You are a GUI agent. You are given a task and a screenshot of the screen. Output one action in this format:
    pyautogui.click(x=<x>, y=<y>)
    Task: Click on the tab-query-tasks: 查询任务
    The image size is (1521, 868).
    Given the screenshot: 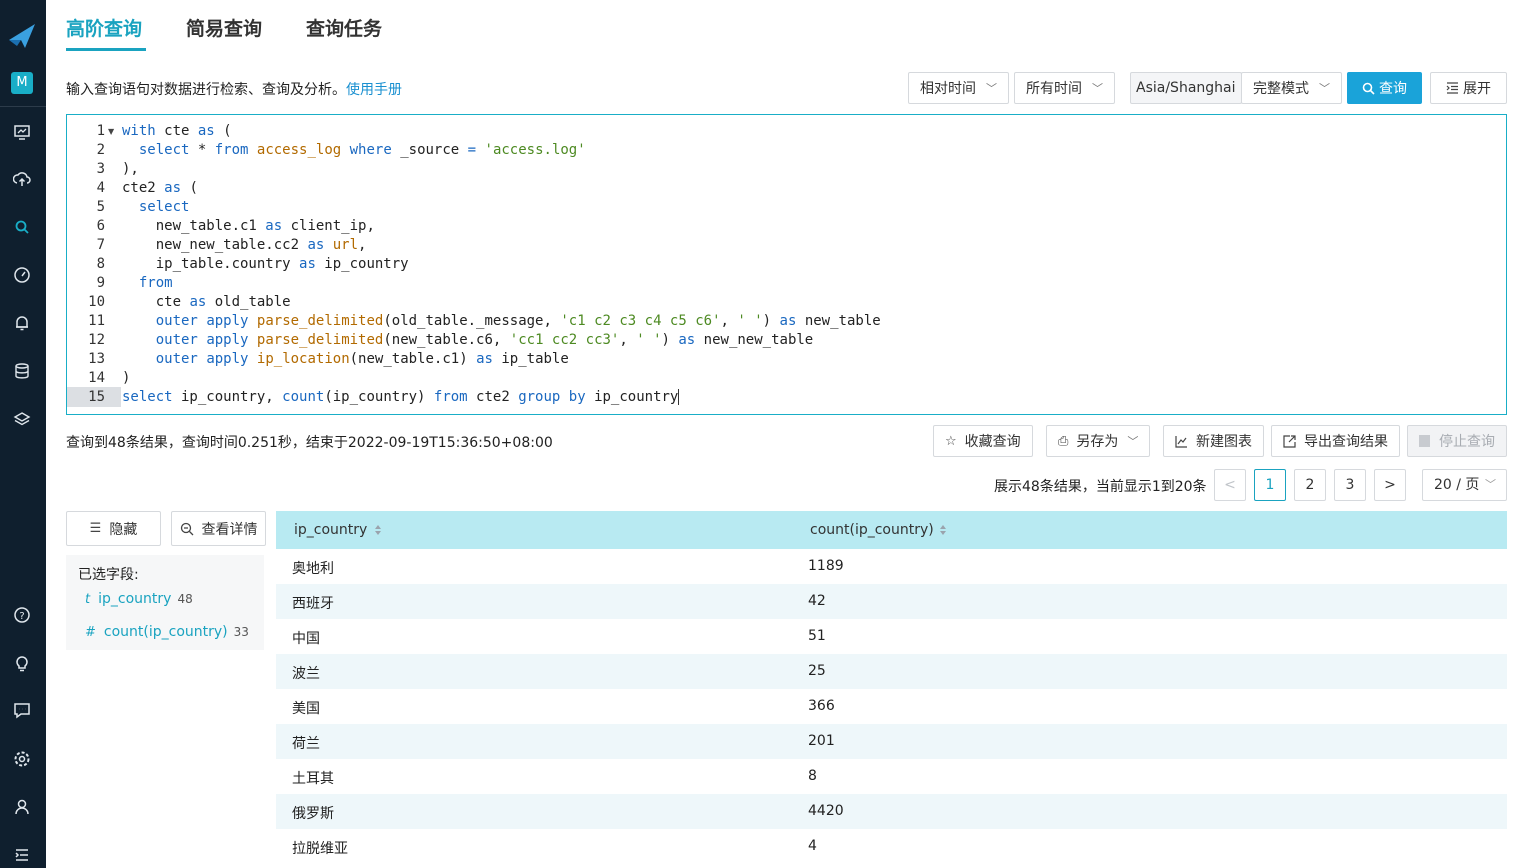 What is the action you would take?
    pyautogui.click(x=344, y=27)
    